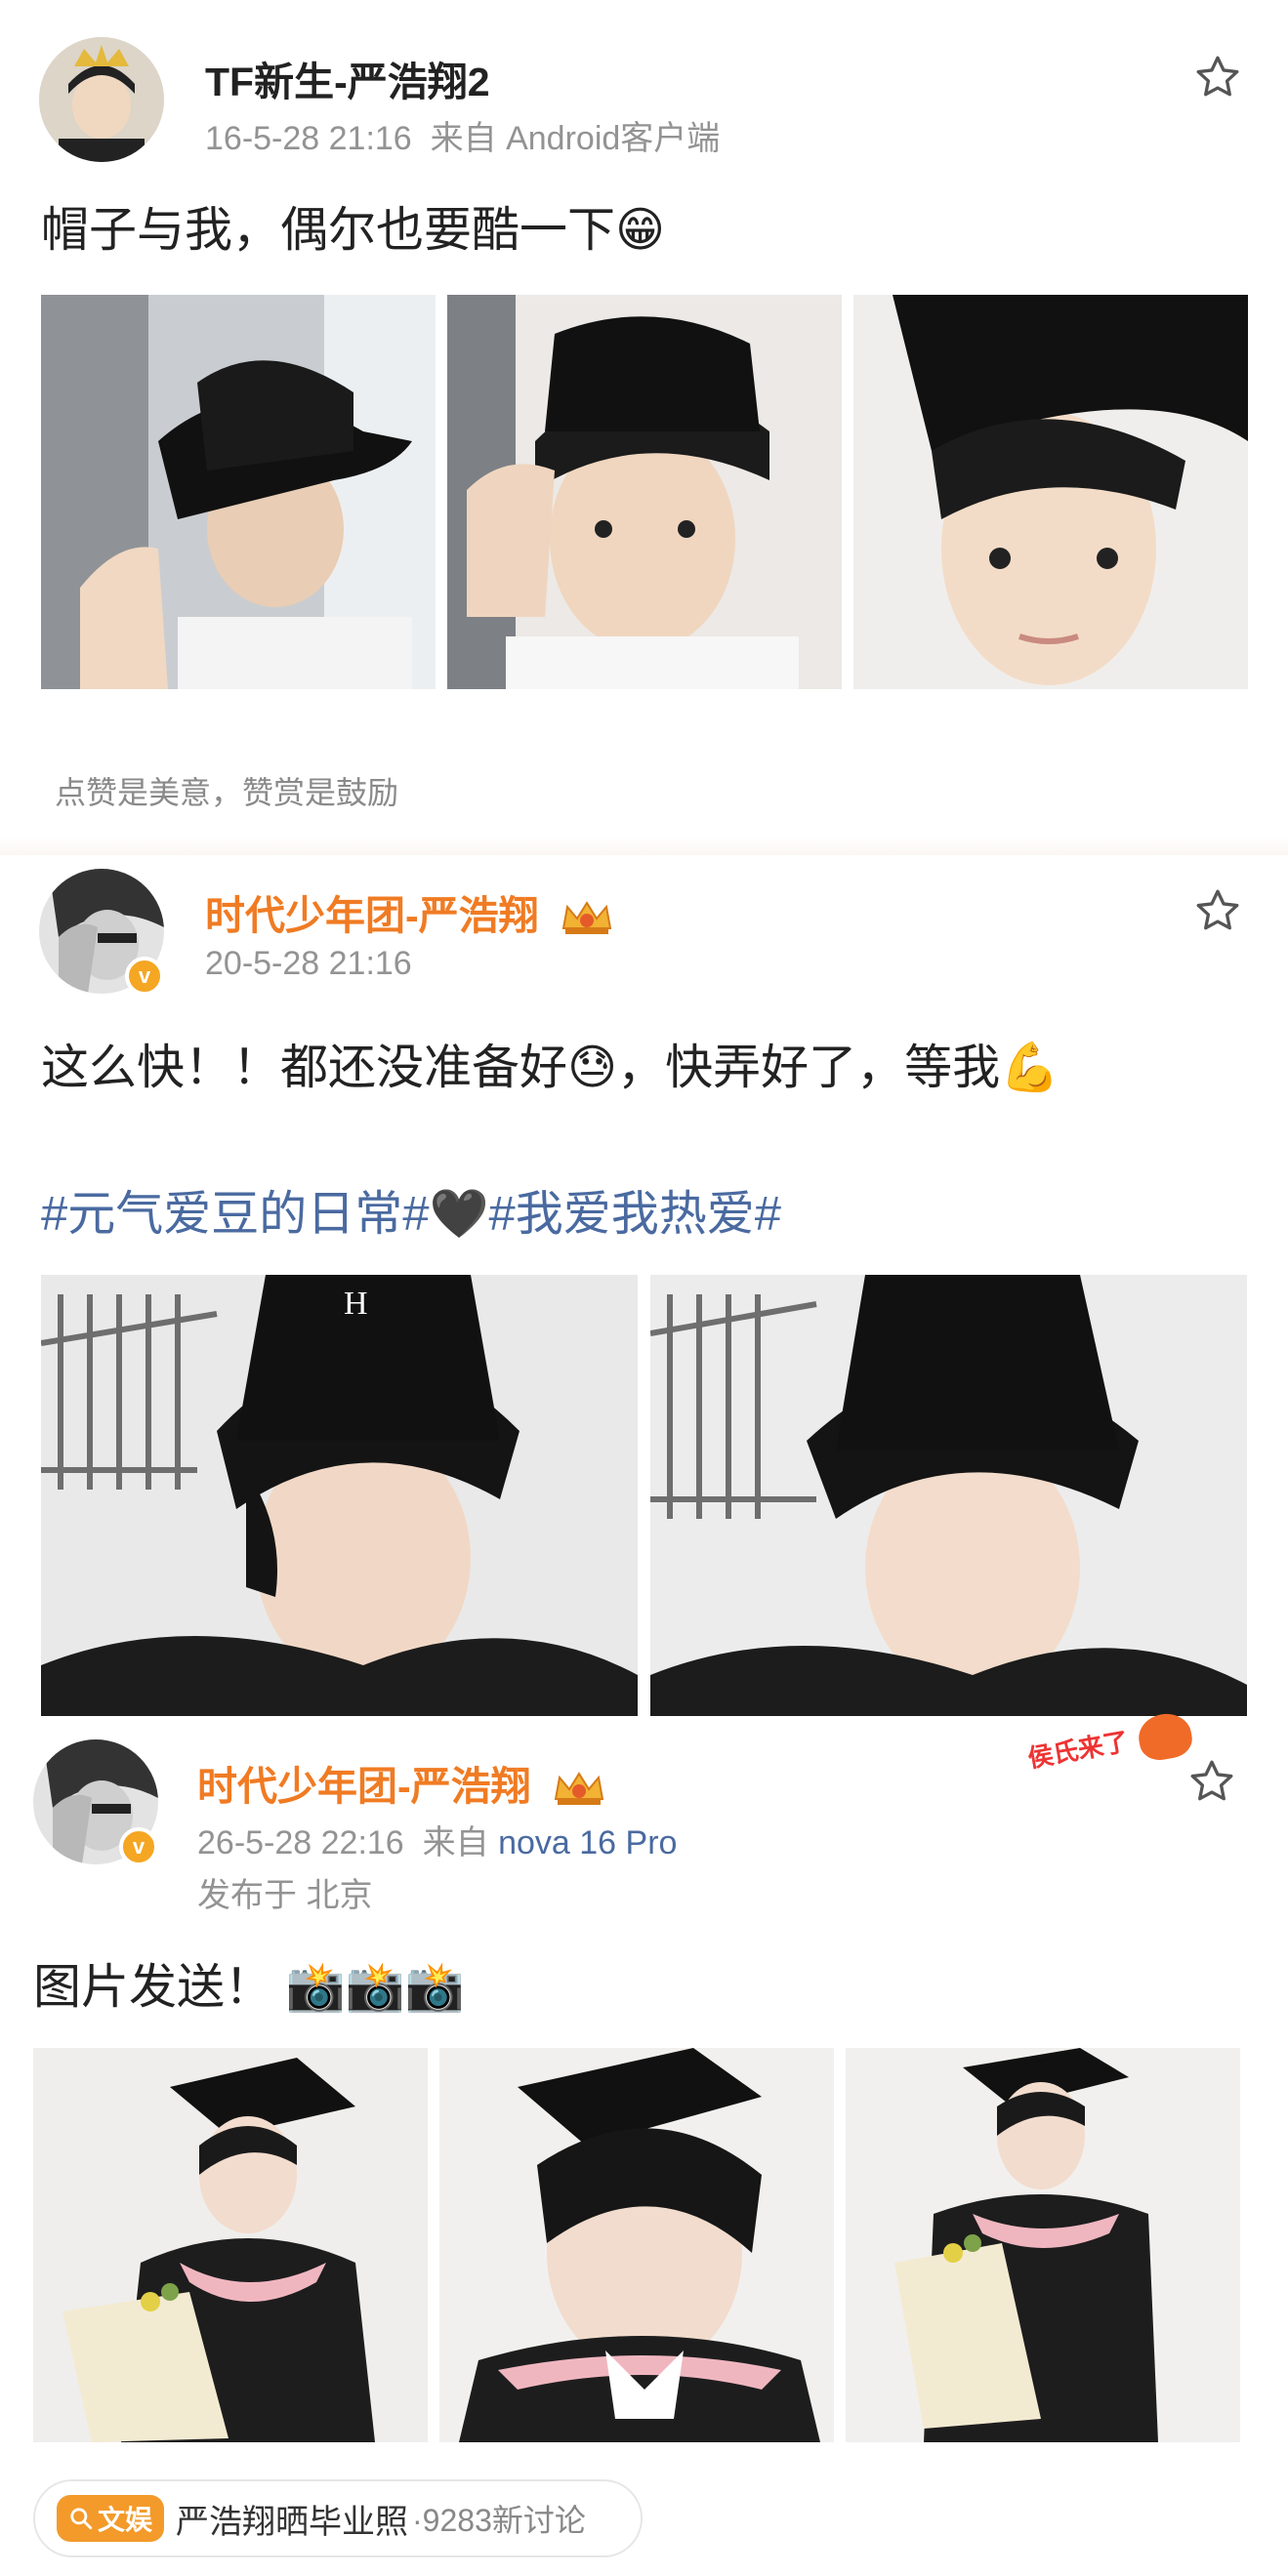  I want to click on post-source: 来自 Android客户端, so click(575, 138).